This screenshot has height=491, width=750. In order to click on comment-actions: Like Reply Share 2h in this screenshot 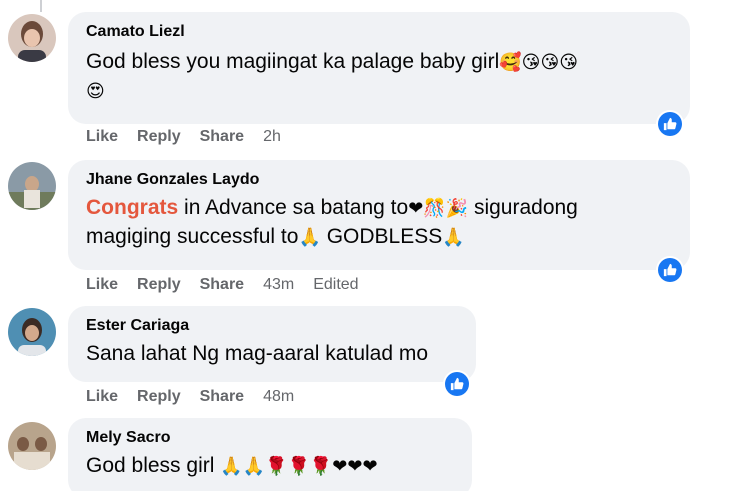, I will do `click(193, 137)`.